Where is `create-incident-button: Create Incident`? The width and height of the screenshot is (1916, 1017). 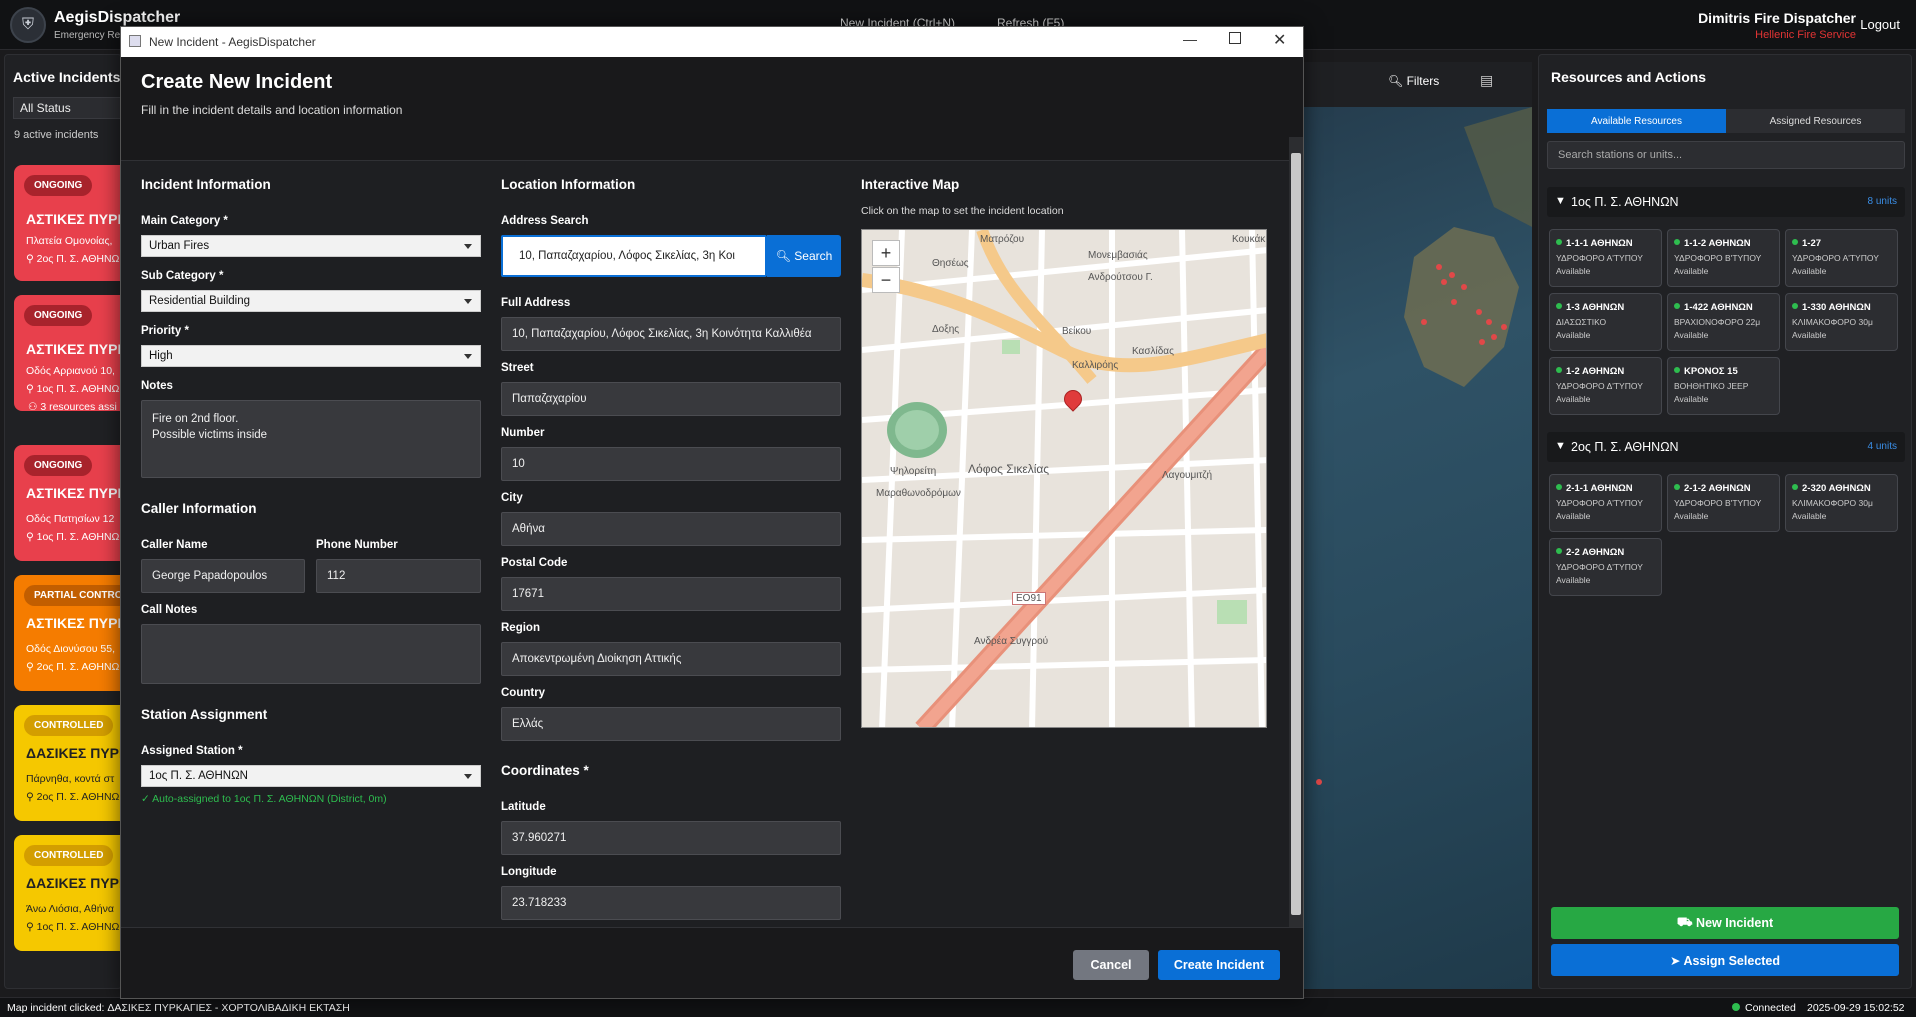
create-incident-button: Create Incident is located at coordinates (1219, 965).